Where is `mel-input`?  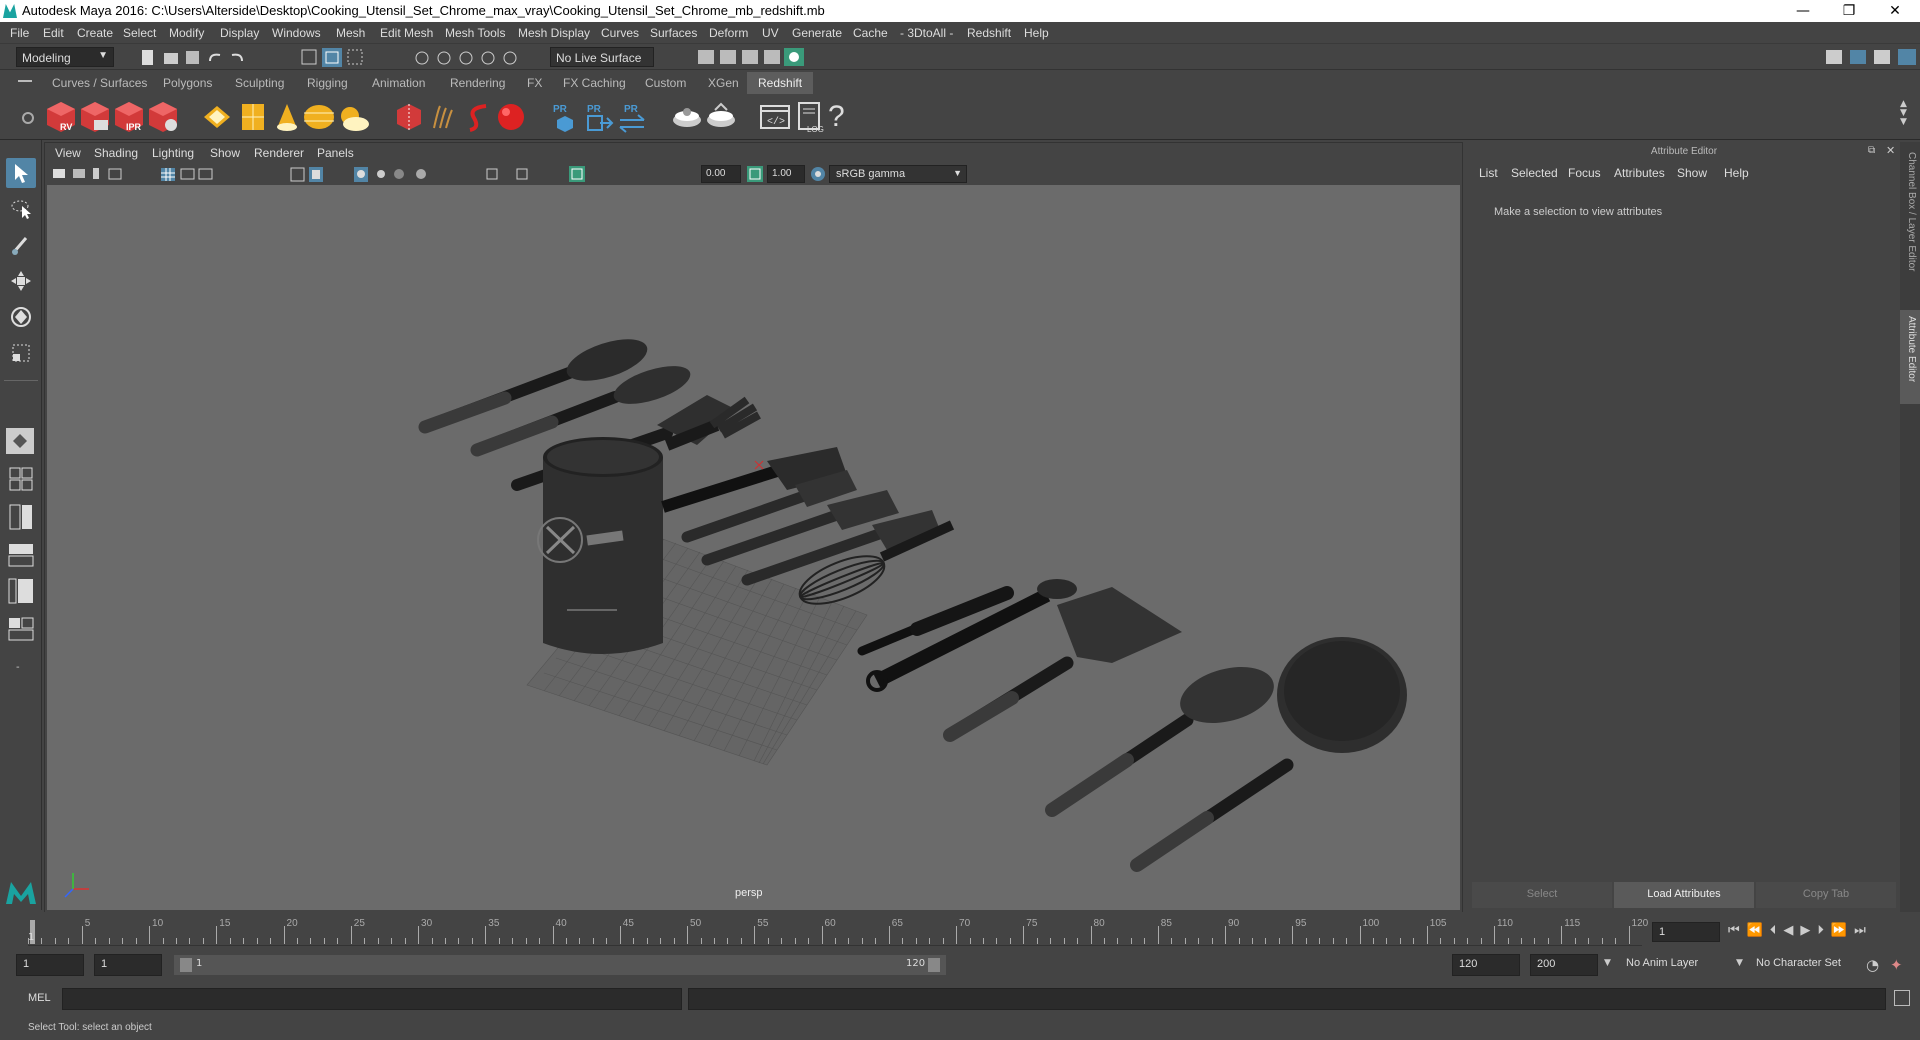
mel-input is located at coordinates (372, 999).